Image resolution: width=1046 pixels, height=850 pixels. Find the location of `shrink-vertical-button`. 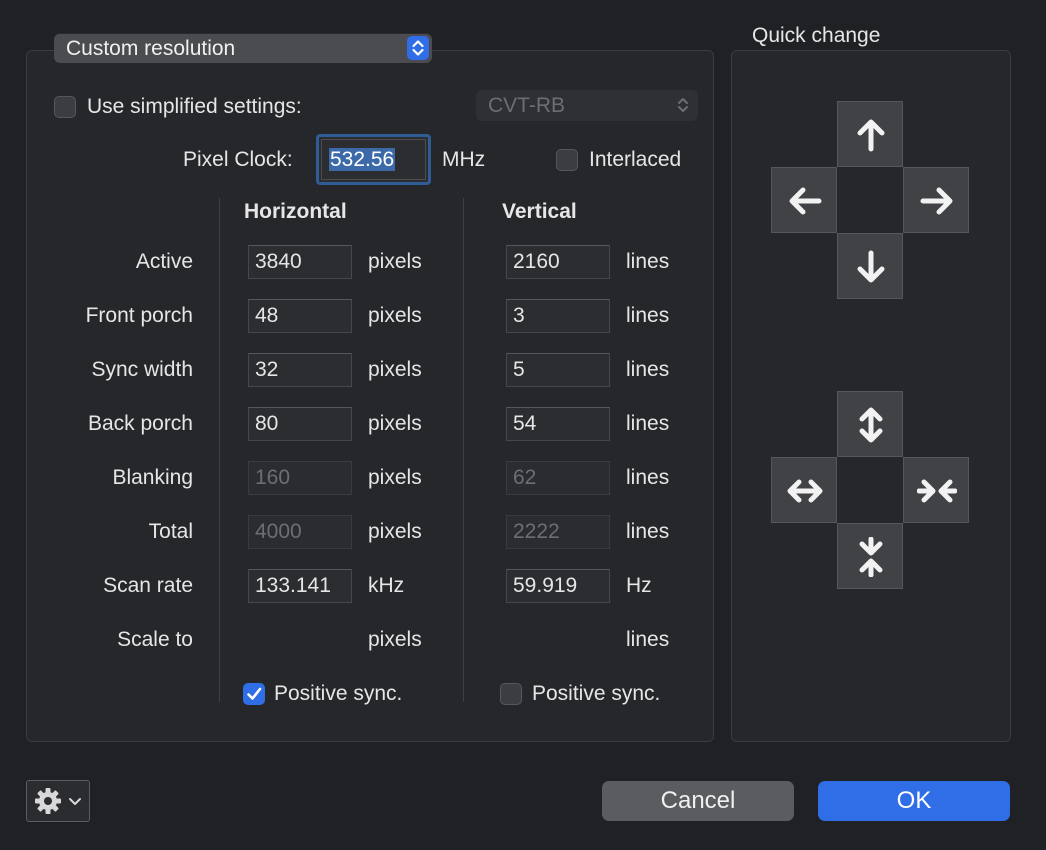

shrink-vertical-button is located at coordinates (870, 556).